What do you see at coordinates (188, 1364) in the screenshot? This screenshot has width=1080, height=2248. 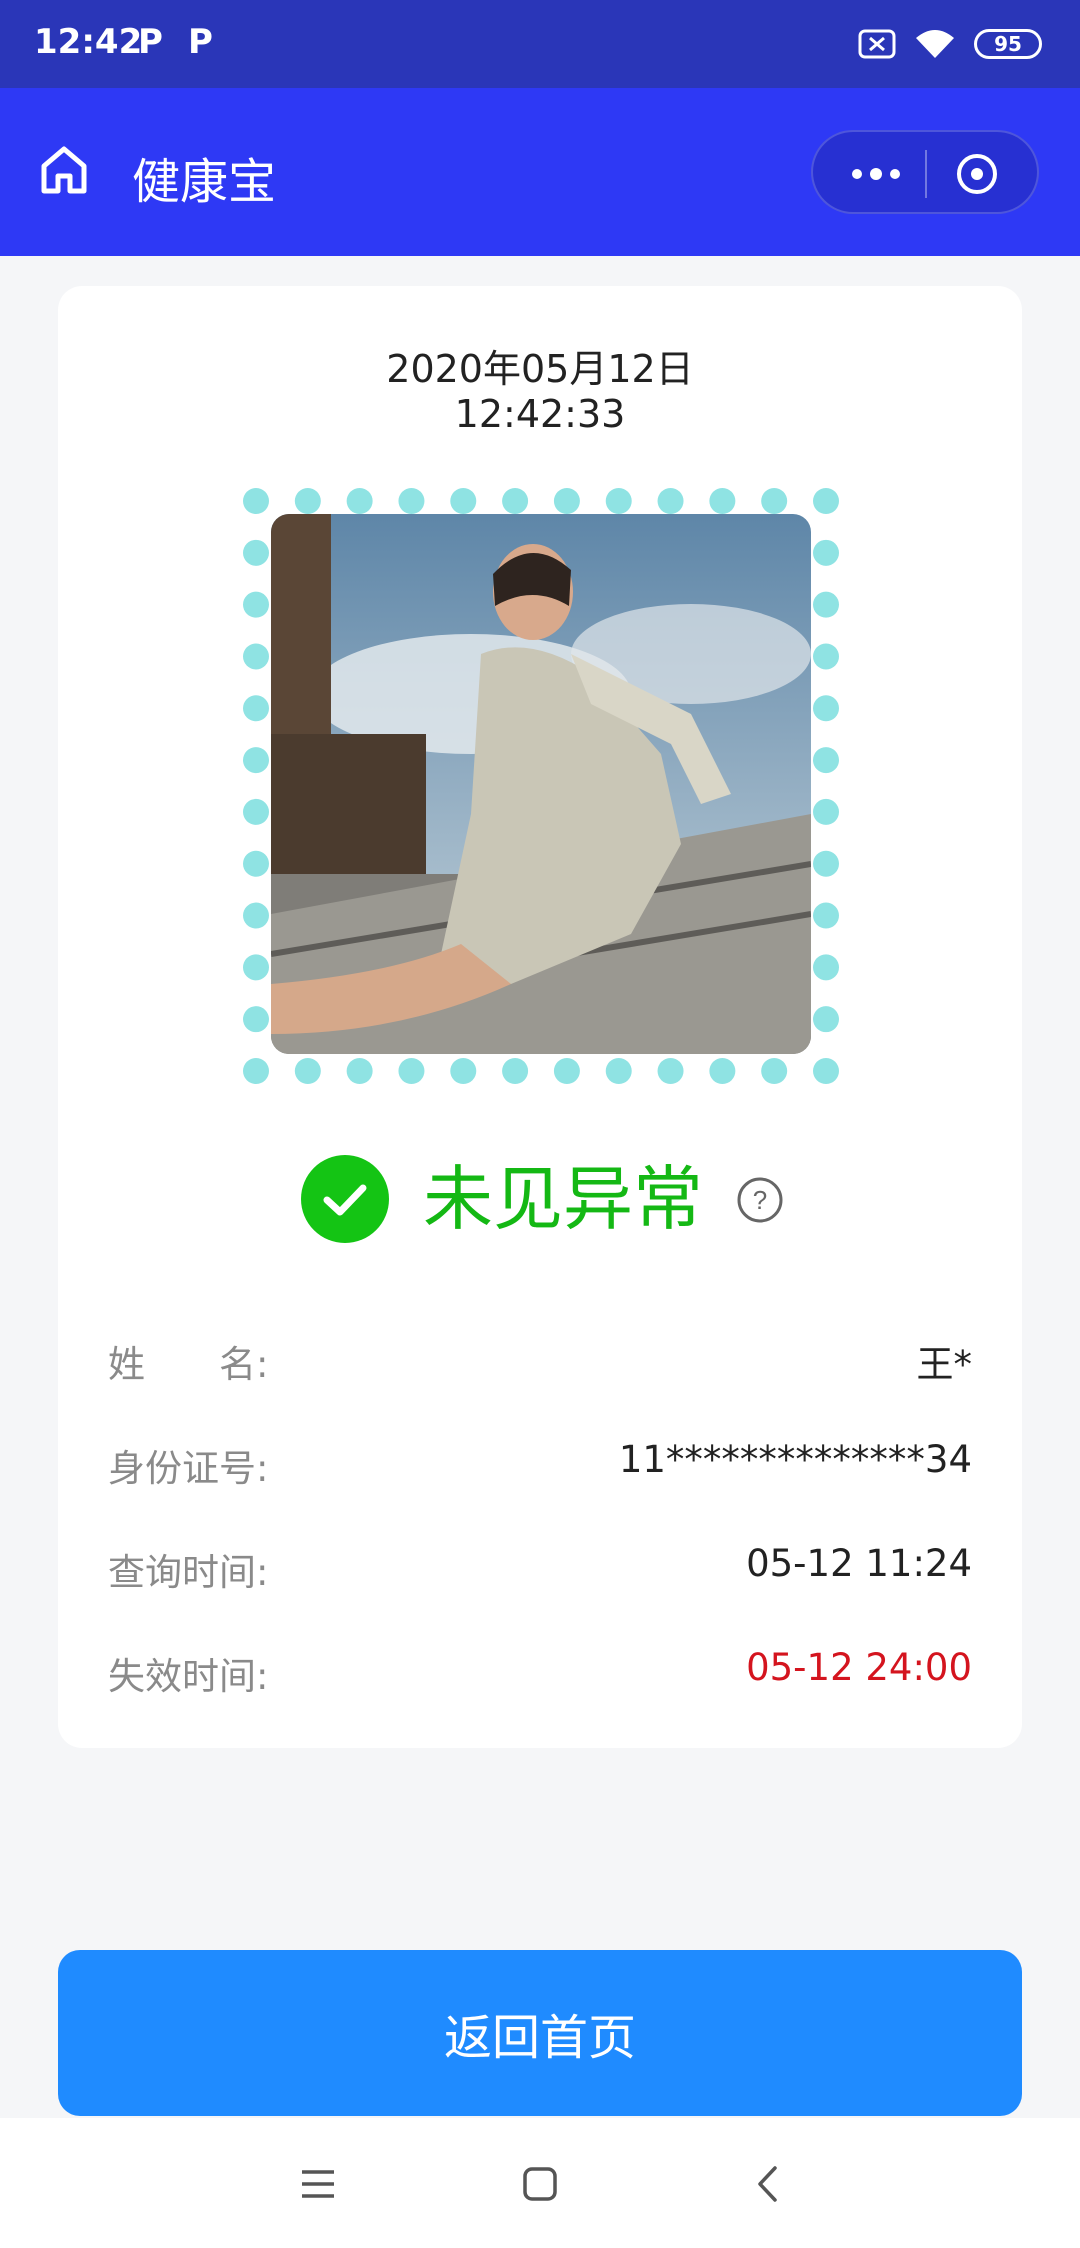 I see `name-label: 姓 名:` at bounding box center [188, 1364].